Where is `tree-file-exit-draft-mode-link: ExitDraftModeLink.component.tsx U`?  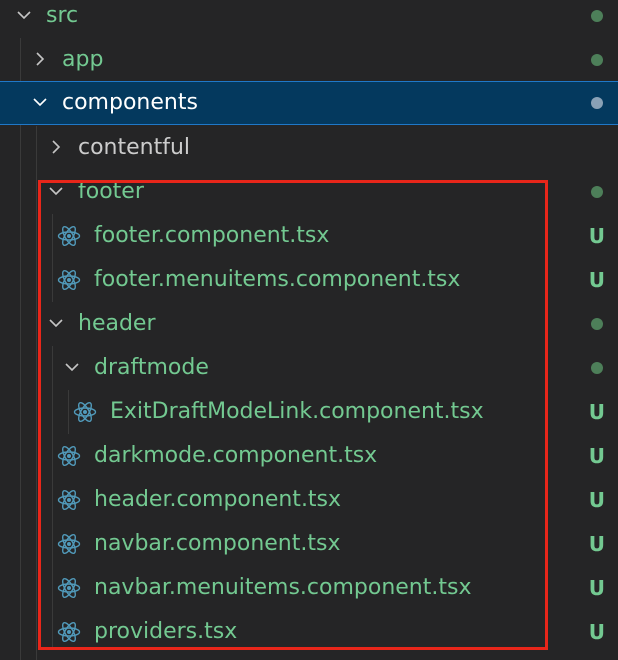 tree-file-exit-draft-mode-link: ExitDraftModeLink.component.tsx U is located at coordinates (309, 412).